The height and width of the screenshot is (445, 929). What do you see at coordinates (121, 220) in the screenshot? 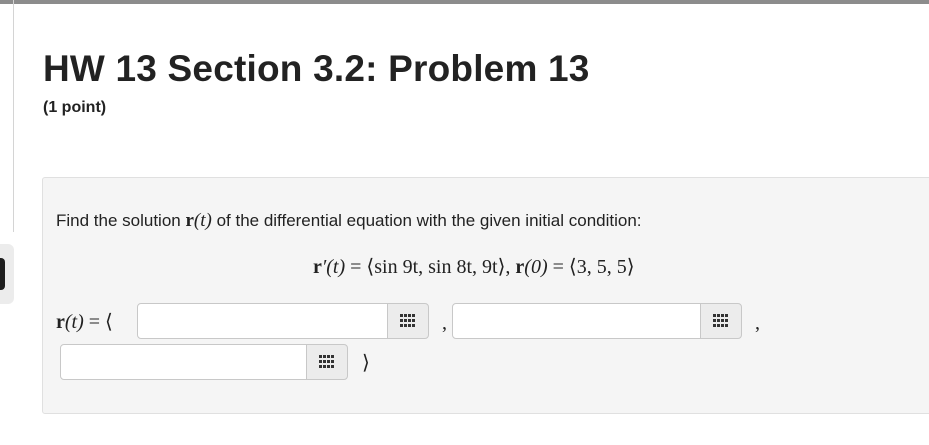
I see `prompt-text-before: Find the solution` at bounding box center [121, 220].